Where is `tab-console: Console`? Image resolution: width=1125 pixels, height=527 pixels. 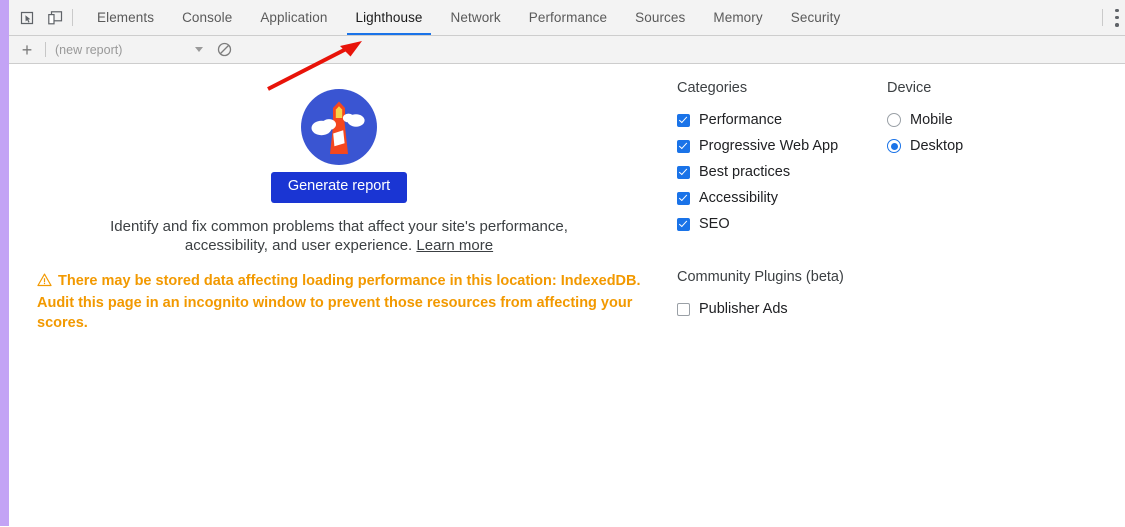 tab-console: Console is located at coordinates (207, 17).